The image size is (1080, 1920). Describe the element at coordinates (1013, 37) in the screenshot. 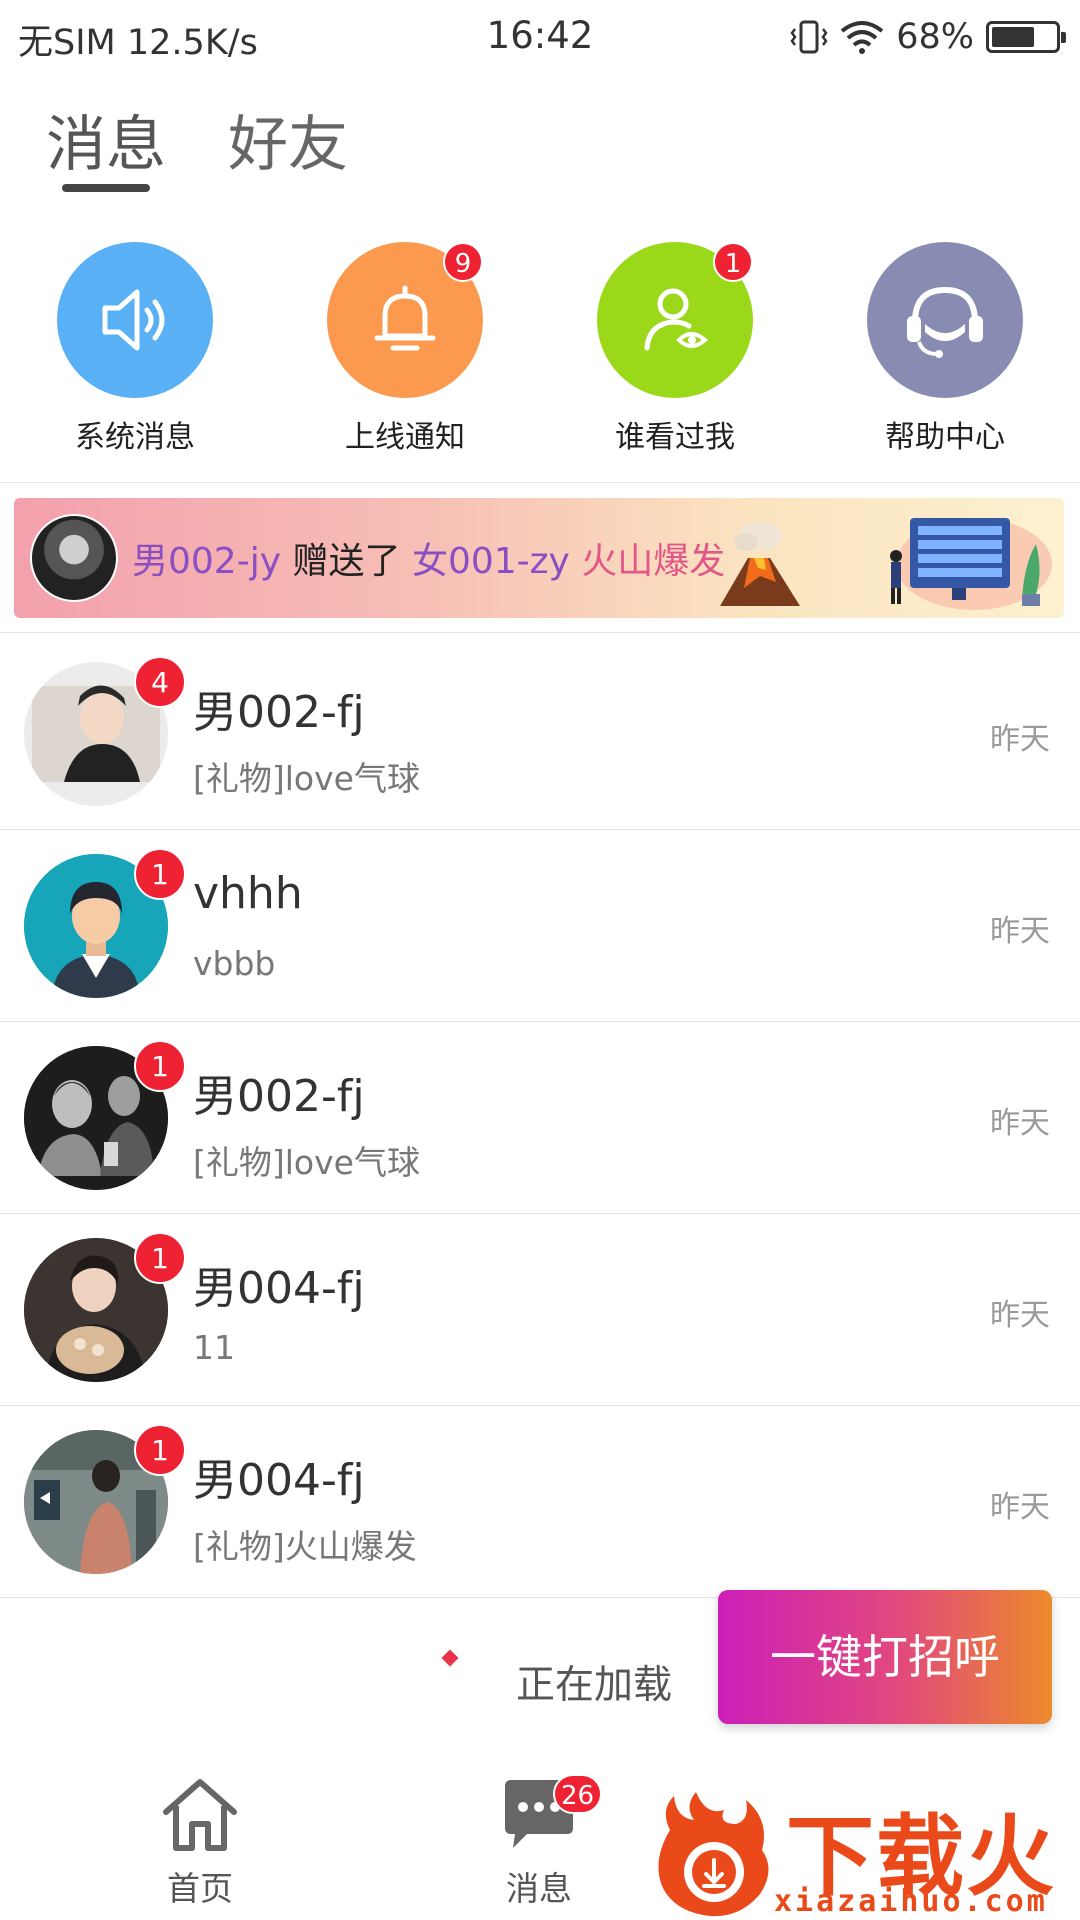

I see `battery-level` at that location.